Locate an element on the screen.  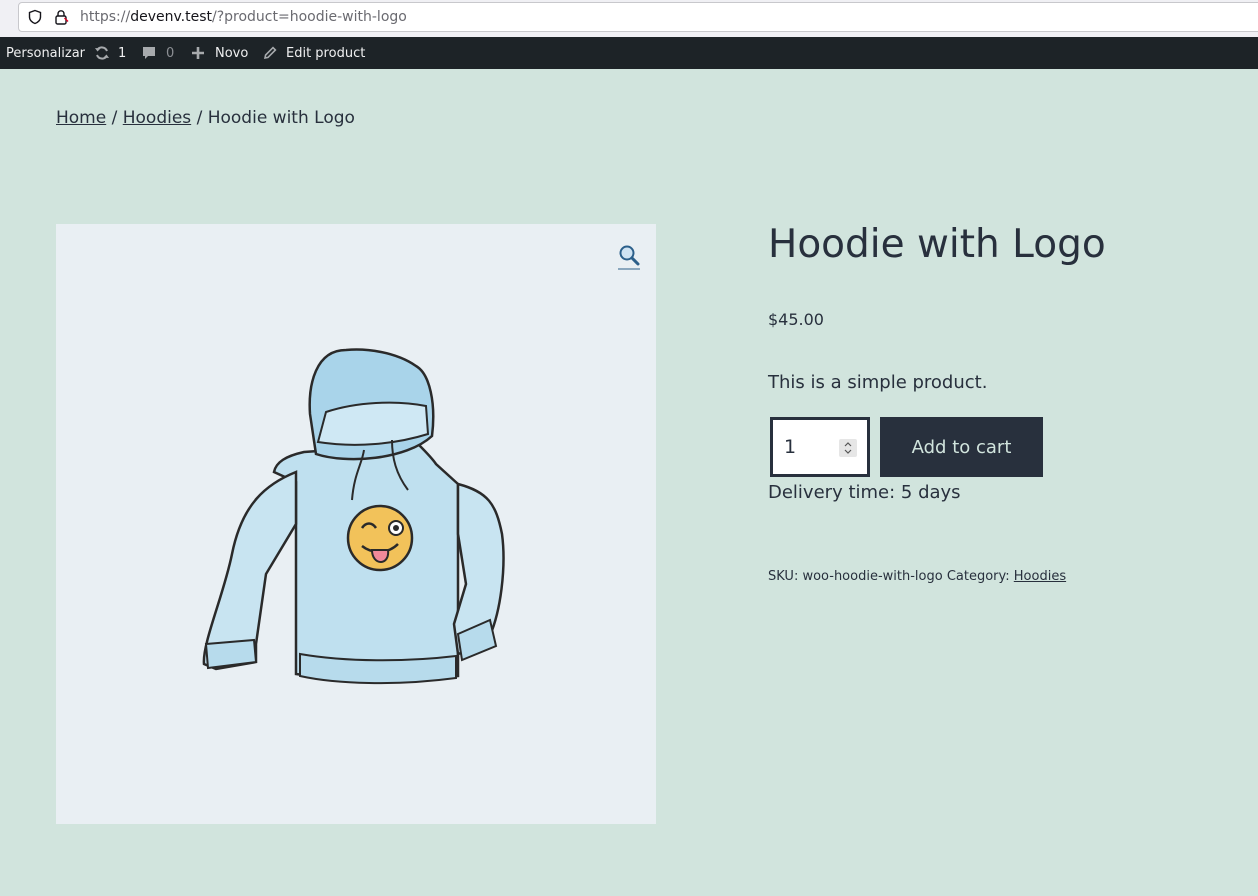
updates-icon is located at coordinates (102, 53).